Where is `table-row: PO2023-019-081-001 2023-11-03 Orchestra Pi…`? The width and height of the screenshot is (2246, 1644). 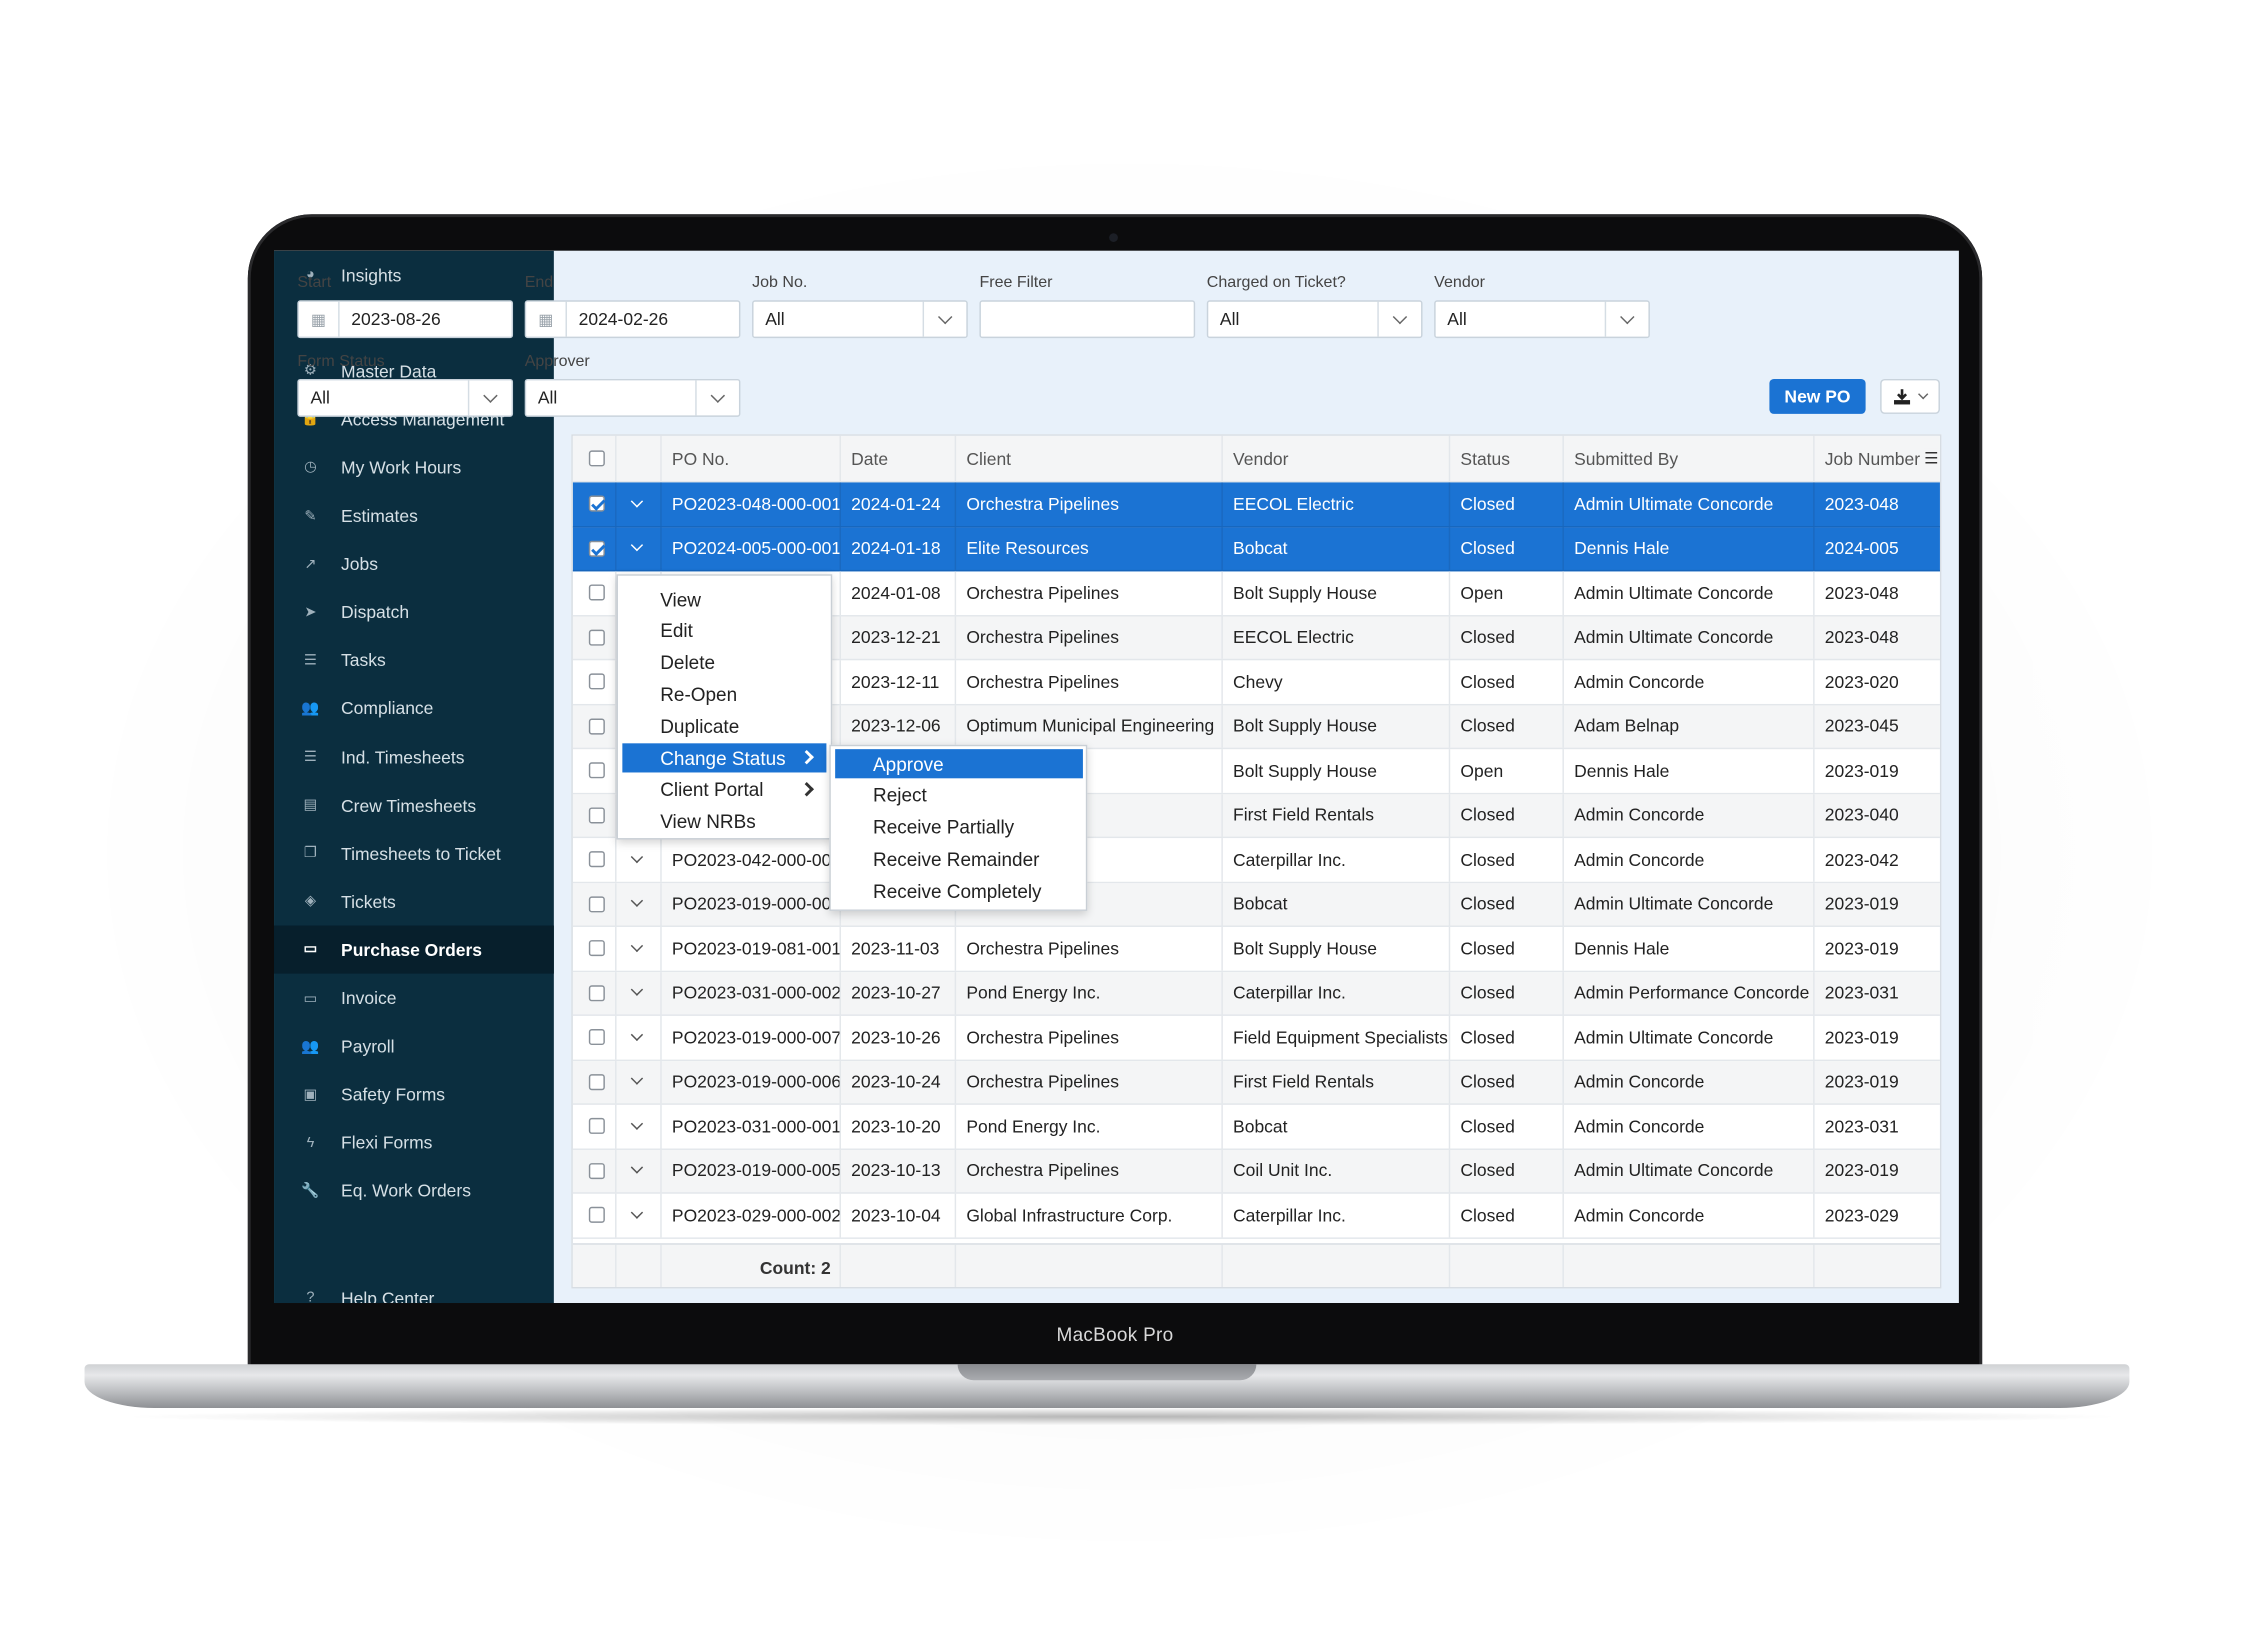 table-row: PO2023-019-081-001 2023-11-03 Orchestra Pi… is located at coordinates (1256, 949).